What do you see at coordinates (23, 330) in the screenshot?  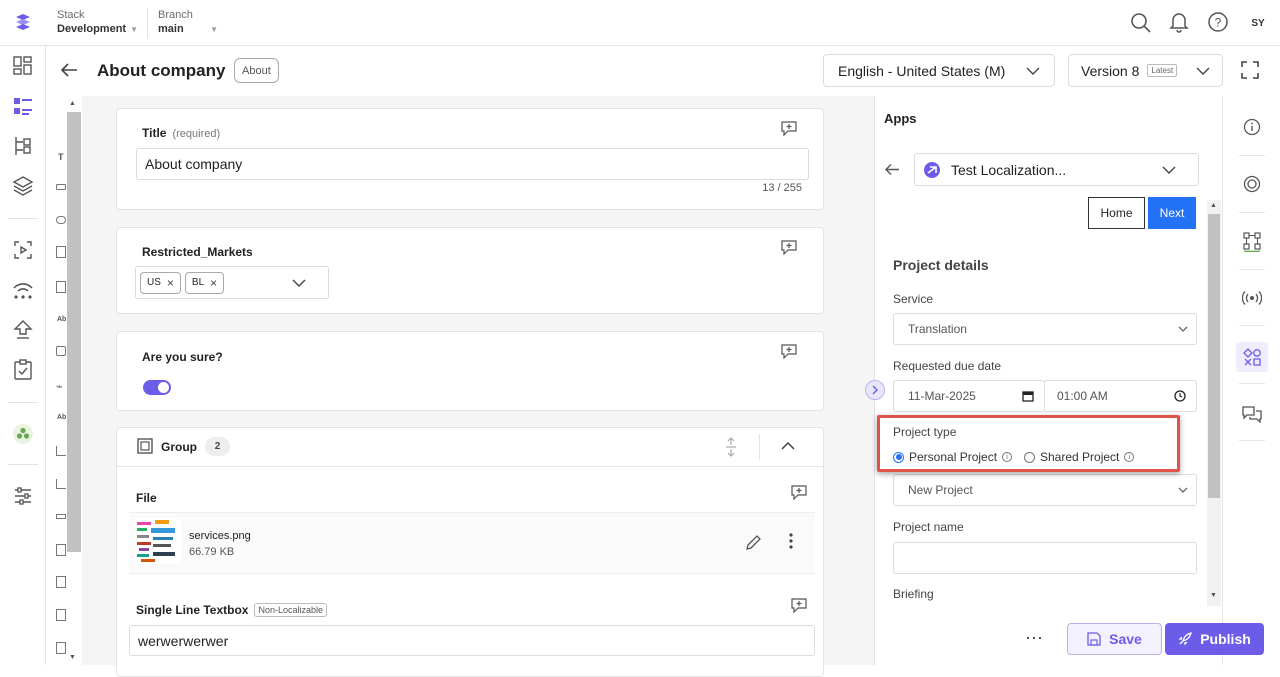 I see `deploy-icon` at bounding box center [23, 330].